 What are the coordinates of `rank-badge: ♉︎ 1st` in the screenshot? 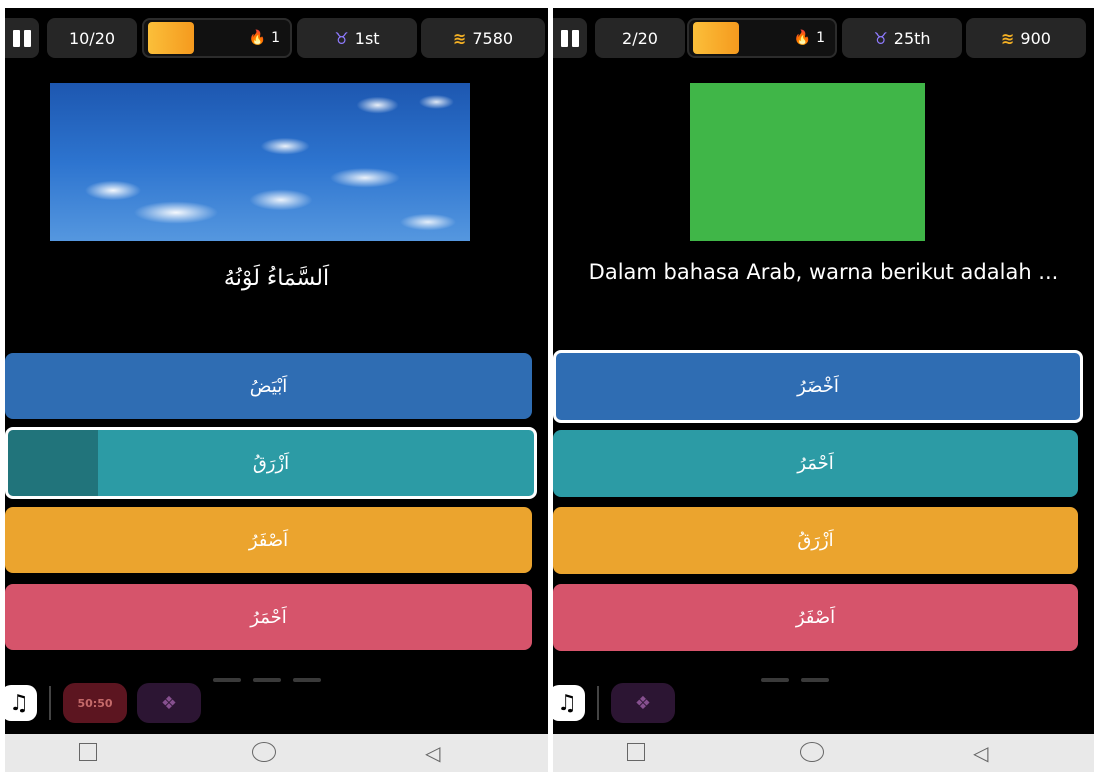 It's located at (357, 38).